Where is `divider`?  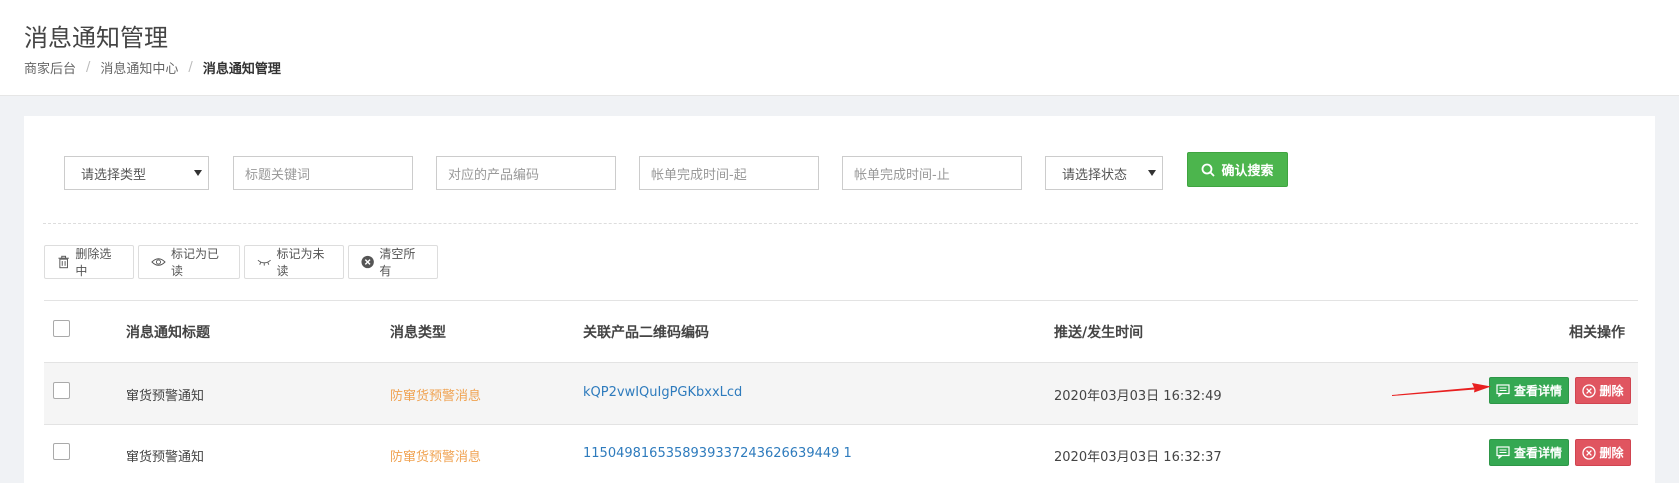
divider is located at coordinates (840, 223).